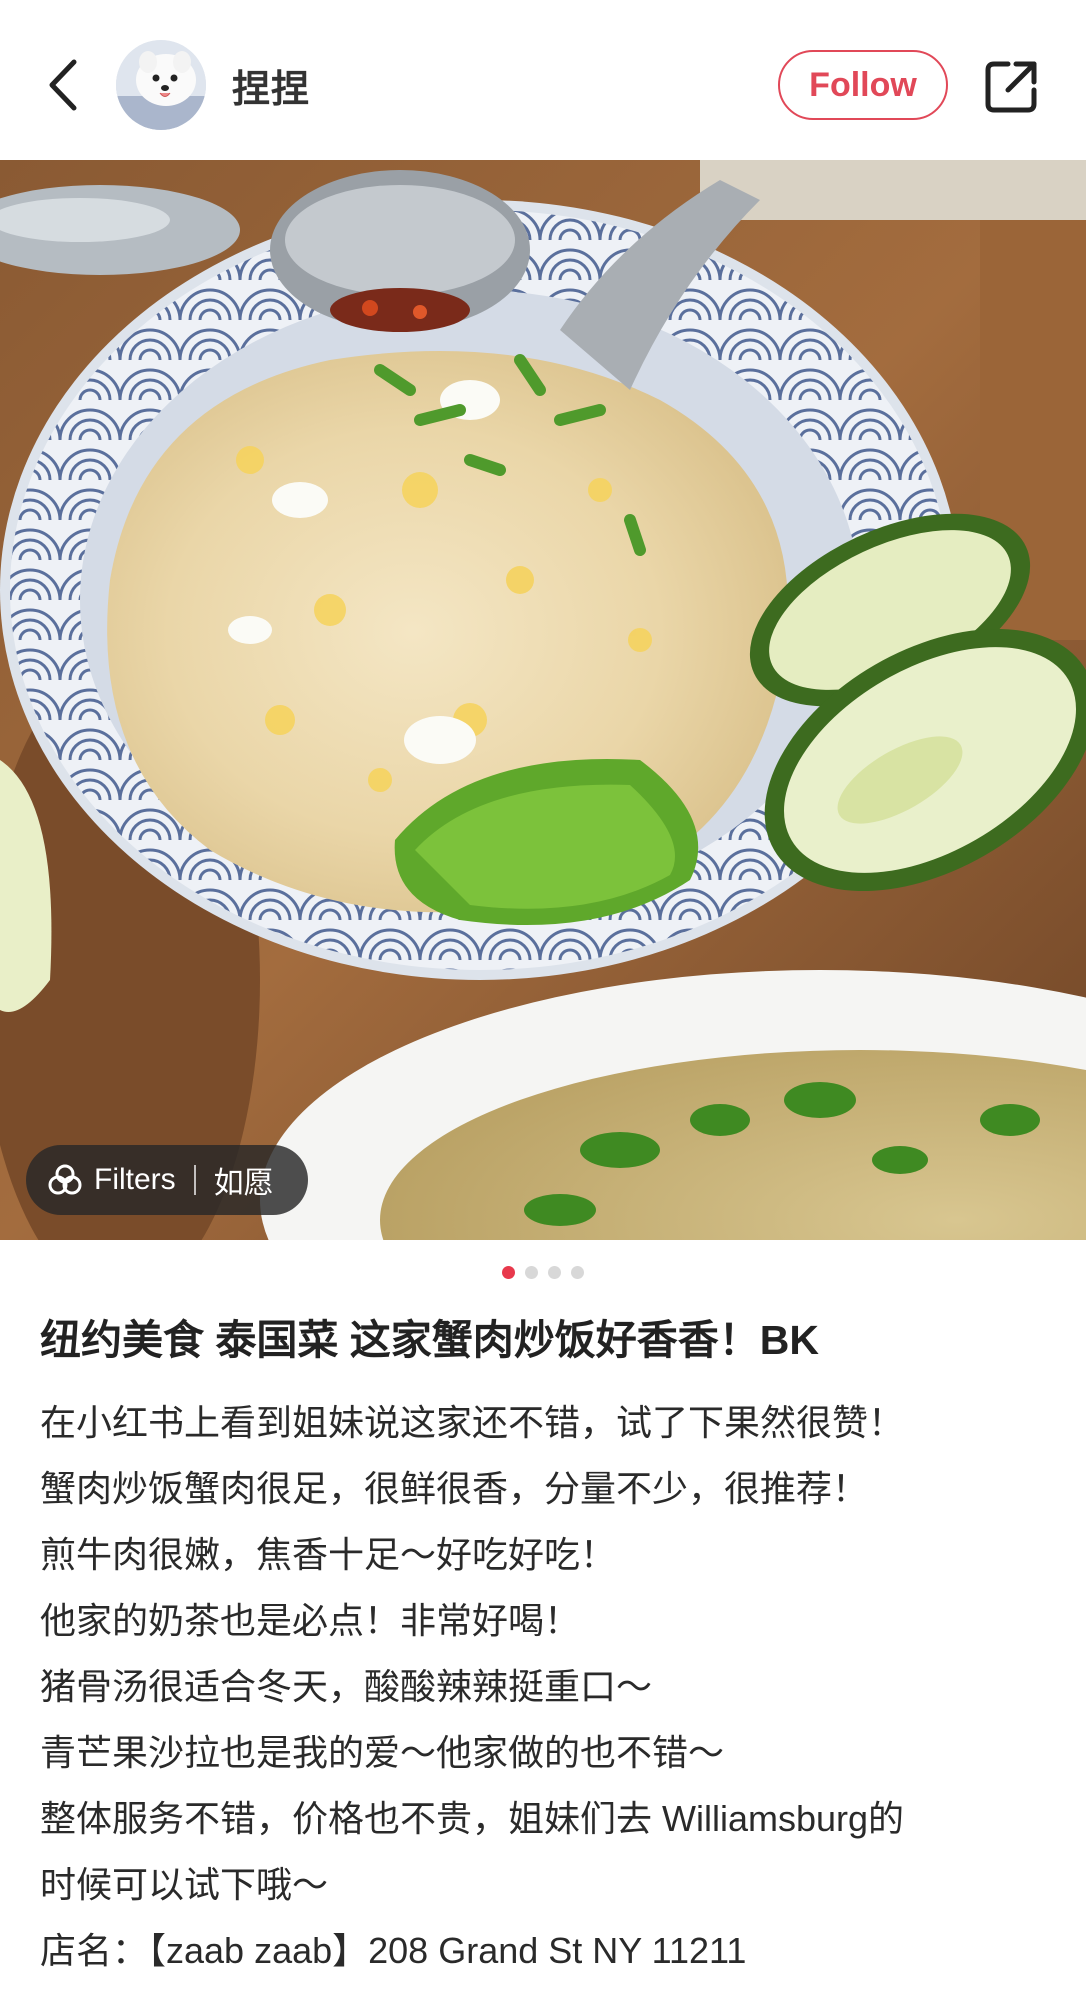  What do you see at coordinates (543, 1272) in the screenshot?
I see `carousel-indicator` at bounding box center [543, 1272].